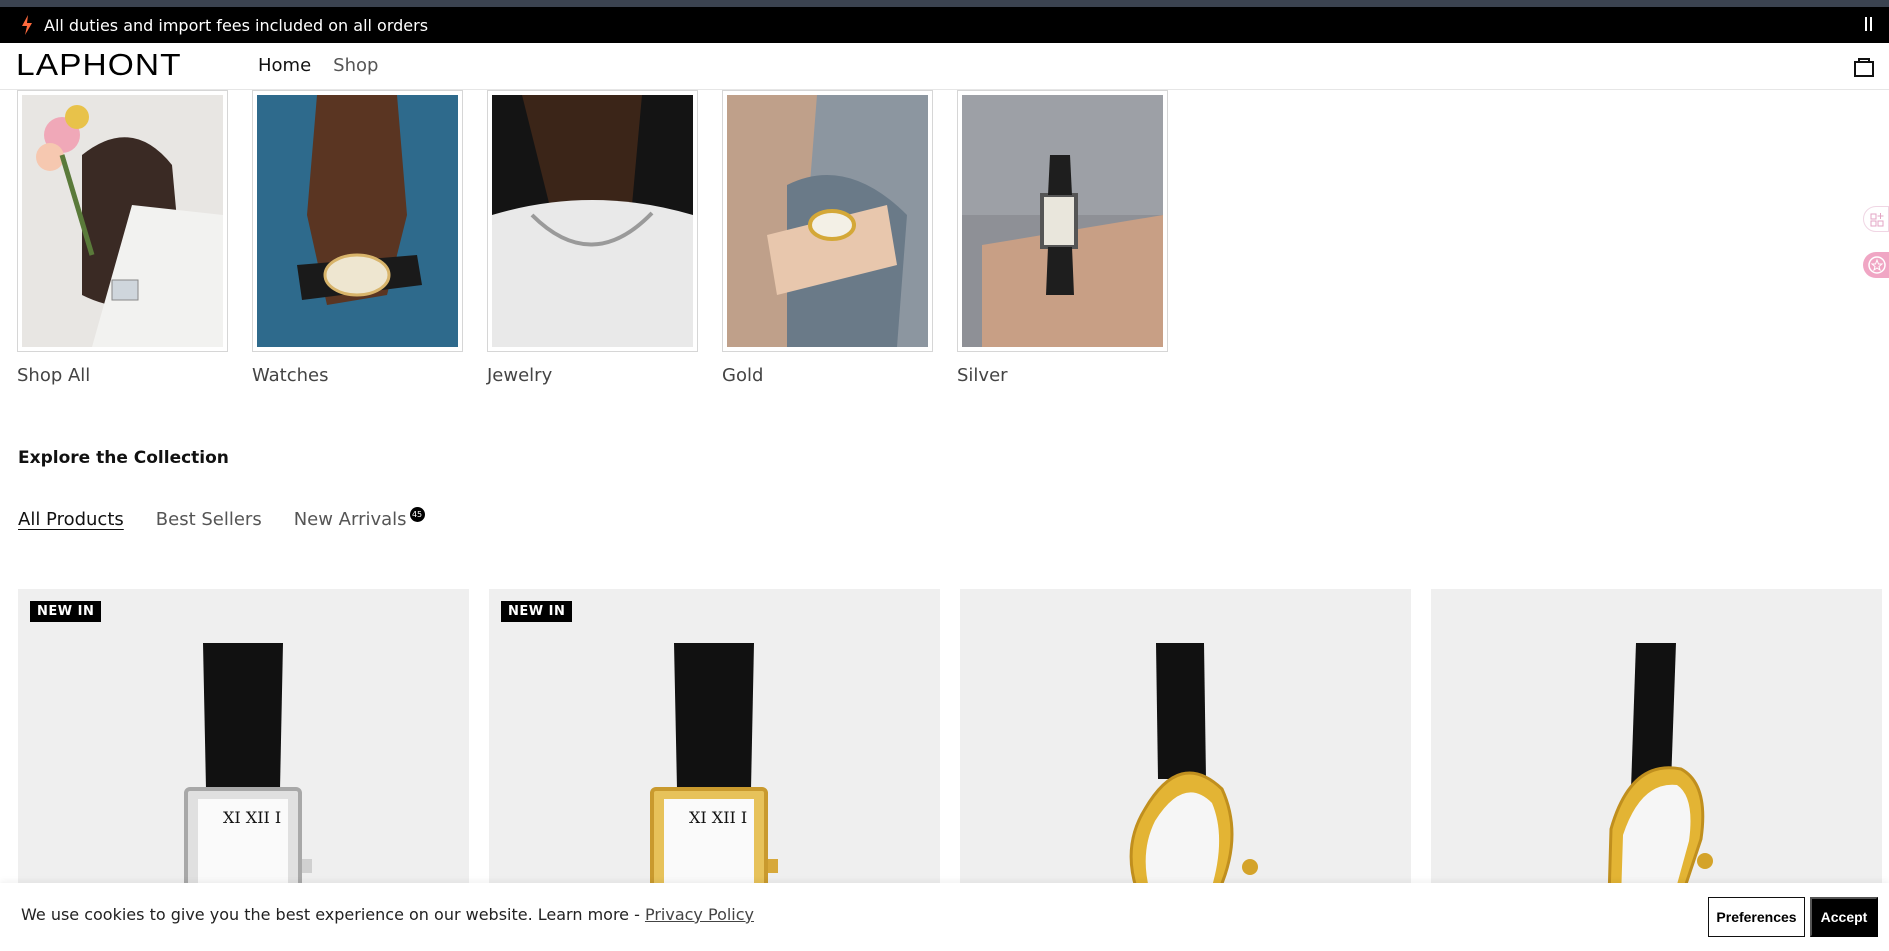  Describe the element at coordinates (1756, 917) in the screenshot. I see `preferences-button: Preferences` at that location.